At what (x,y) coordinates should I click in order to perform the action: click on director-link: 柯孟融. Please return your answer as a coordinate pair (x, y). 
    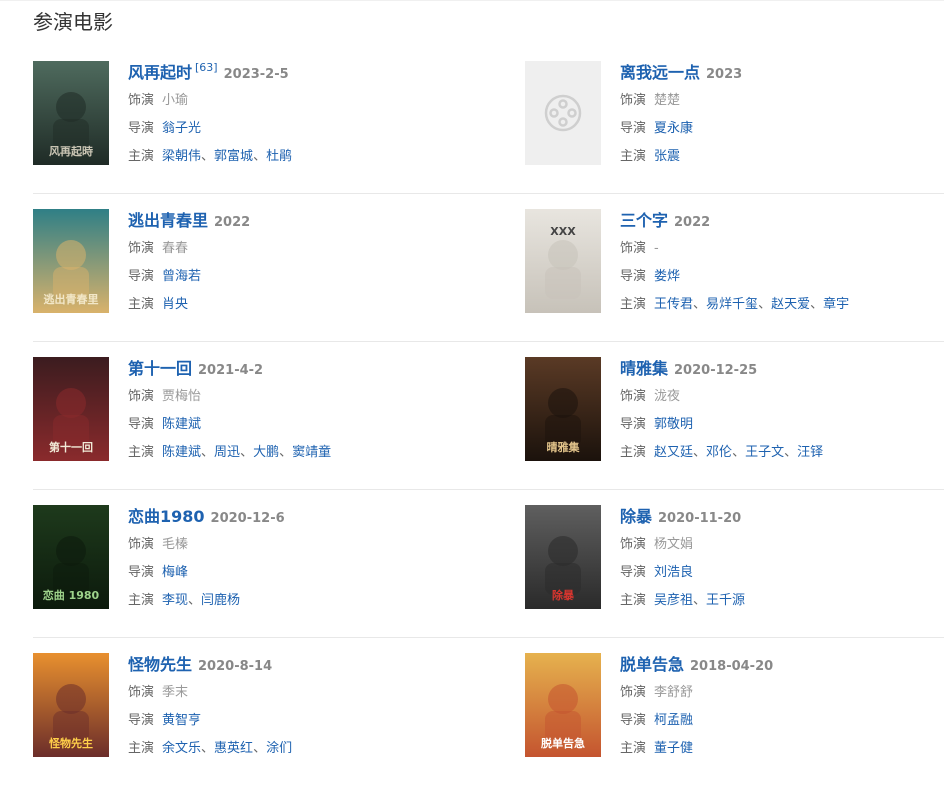
    Looking at the image, I should click on (673, 720).